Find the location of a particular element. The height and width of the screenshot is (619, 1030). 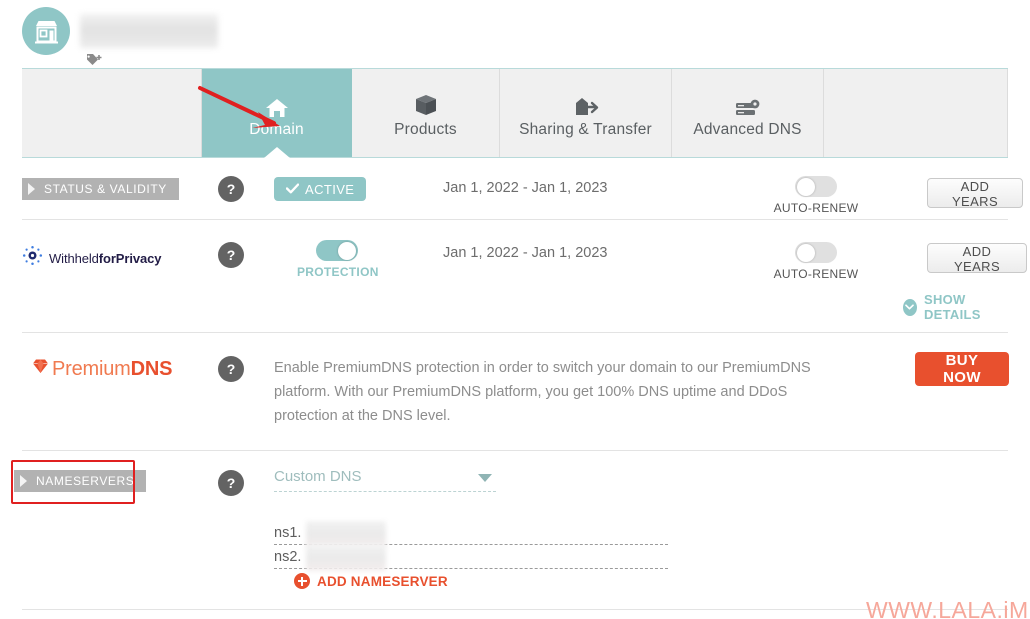

tab-domain: Domain is located at coordinates (277, 113).